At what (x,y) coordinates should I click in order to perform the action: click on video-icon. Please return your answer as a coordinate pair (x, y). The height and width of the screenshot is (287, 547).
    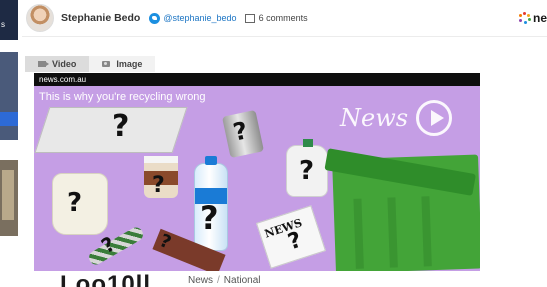
    Looking at the image, I should click on (43, 64).